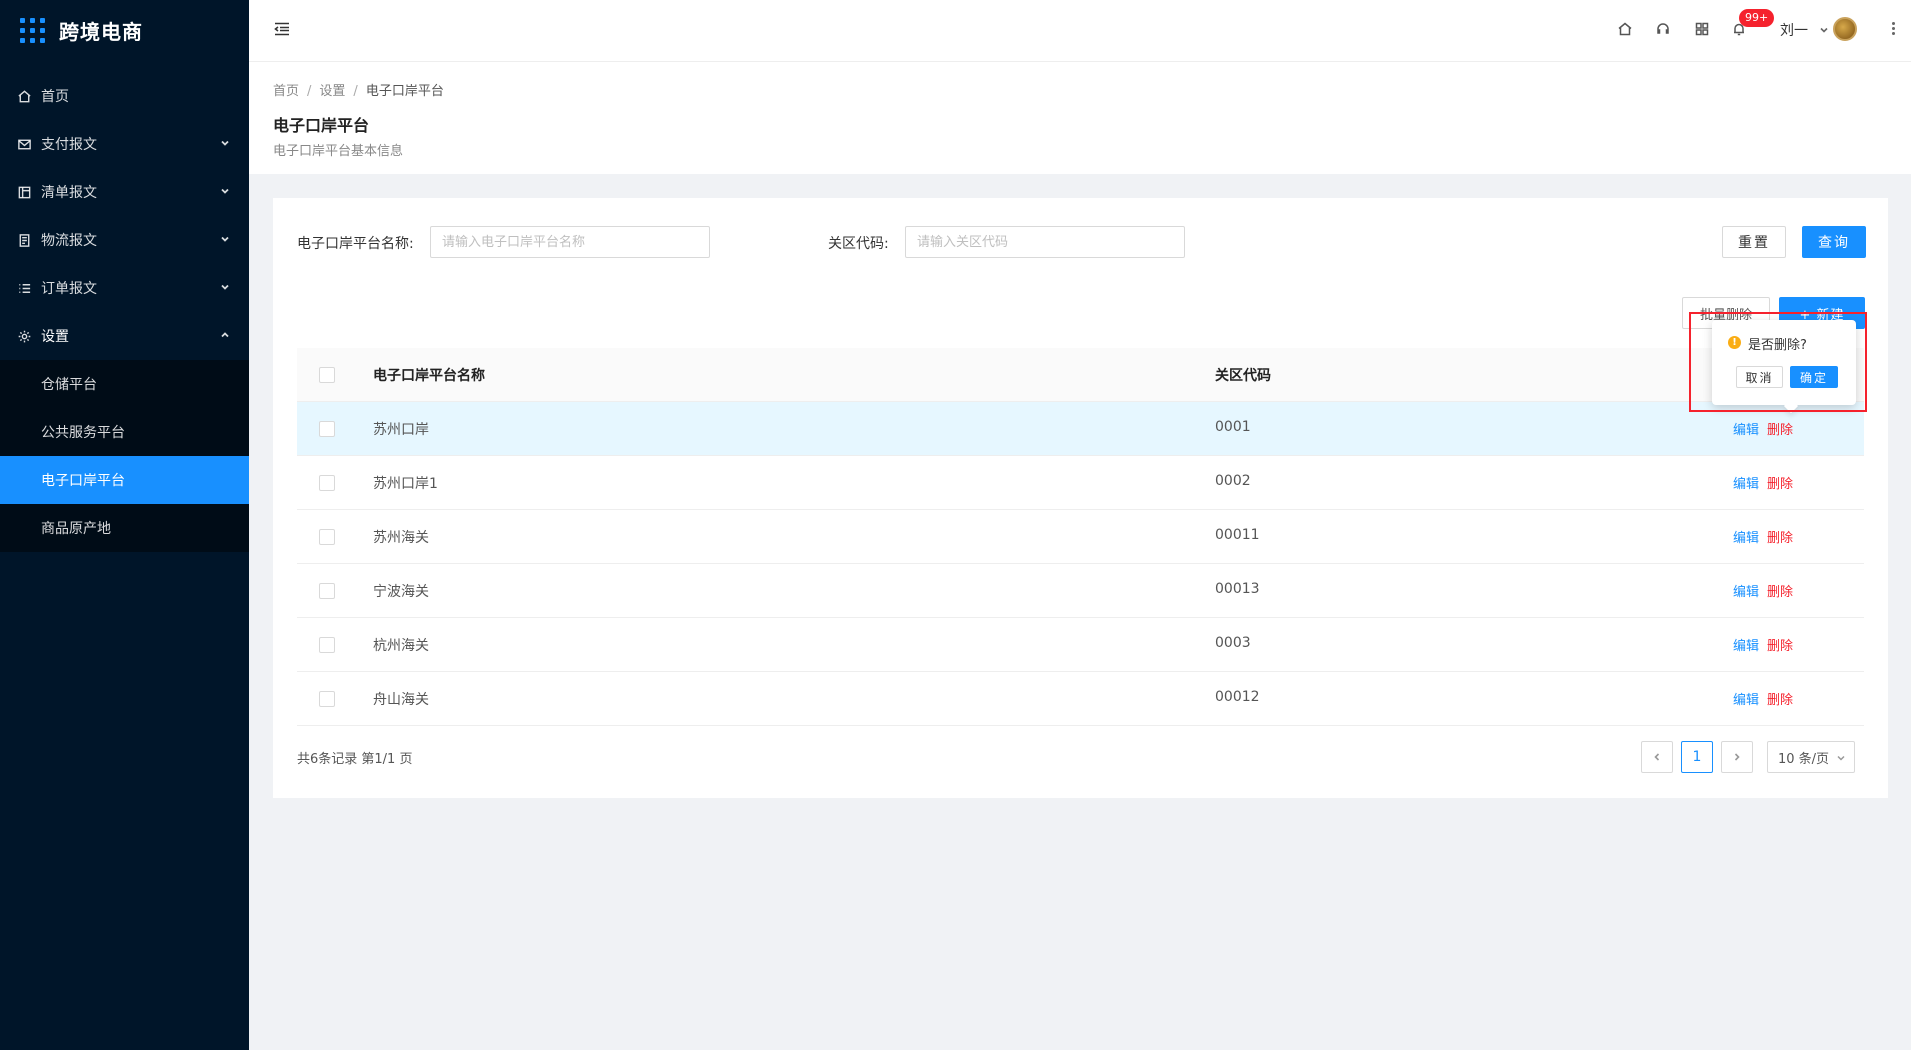 Image resolution: width=1911 pixels, height=1050 pixels. Describe the element at coordinates (1794, 30) in the screenshot. I see `user-name: 刘一` at that location.